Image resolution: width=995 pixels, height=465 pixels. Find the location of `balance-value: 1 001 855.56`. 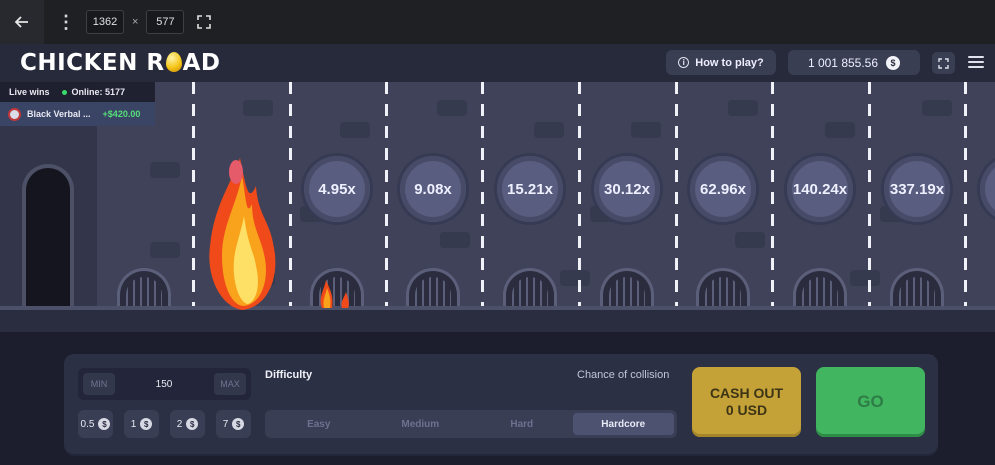

balance-value: 1 001 855.56 is located at coordinates (843, 62).